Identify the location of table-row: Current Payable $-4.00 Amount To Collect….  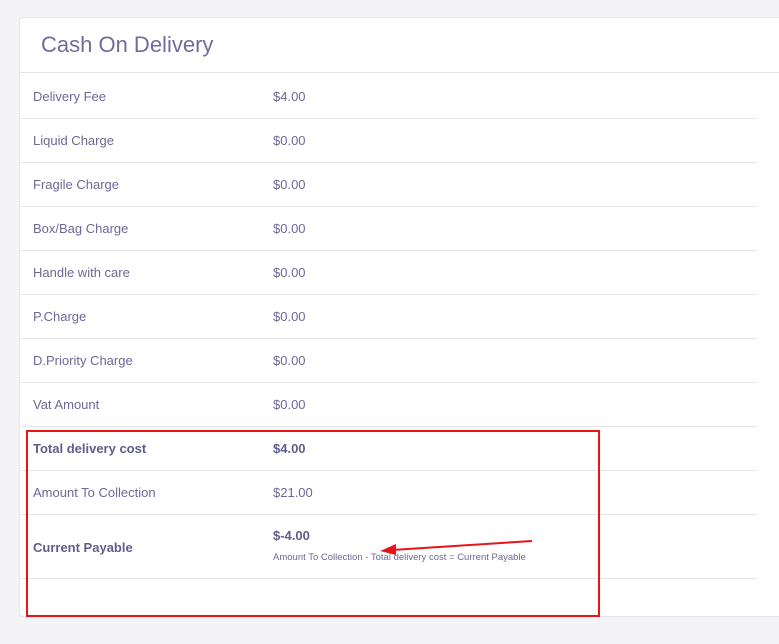
(388, 547).